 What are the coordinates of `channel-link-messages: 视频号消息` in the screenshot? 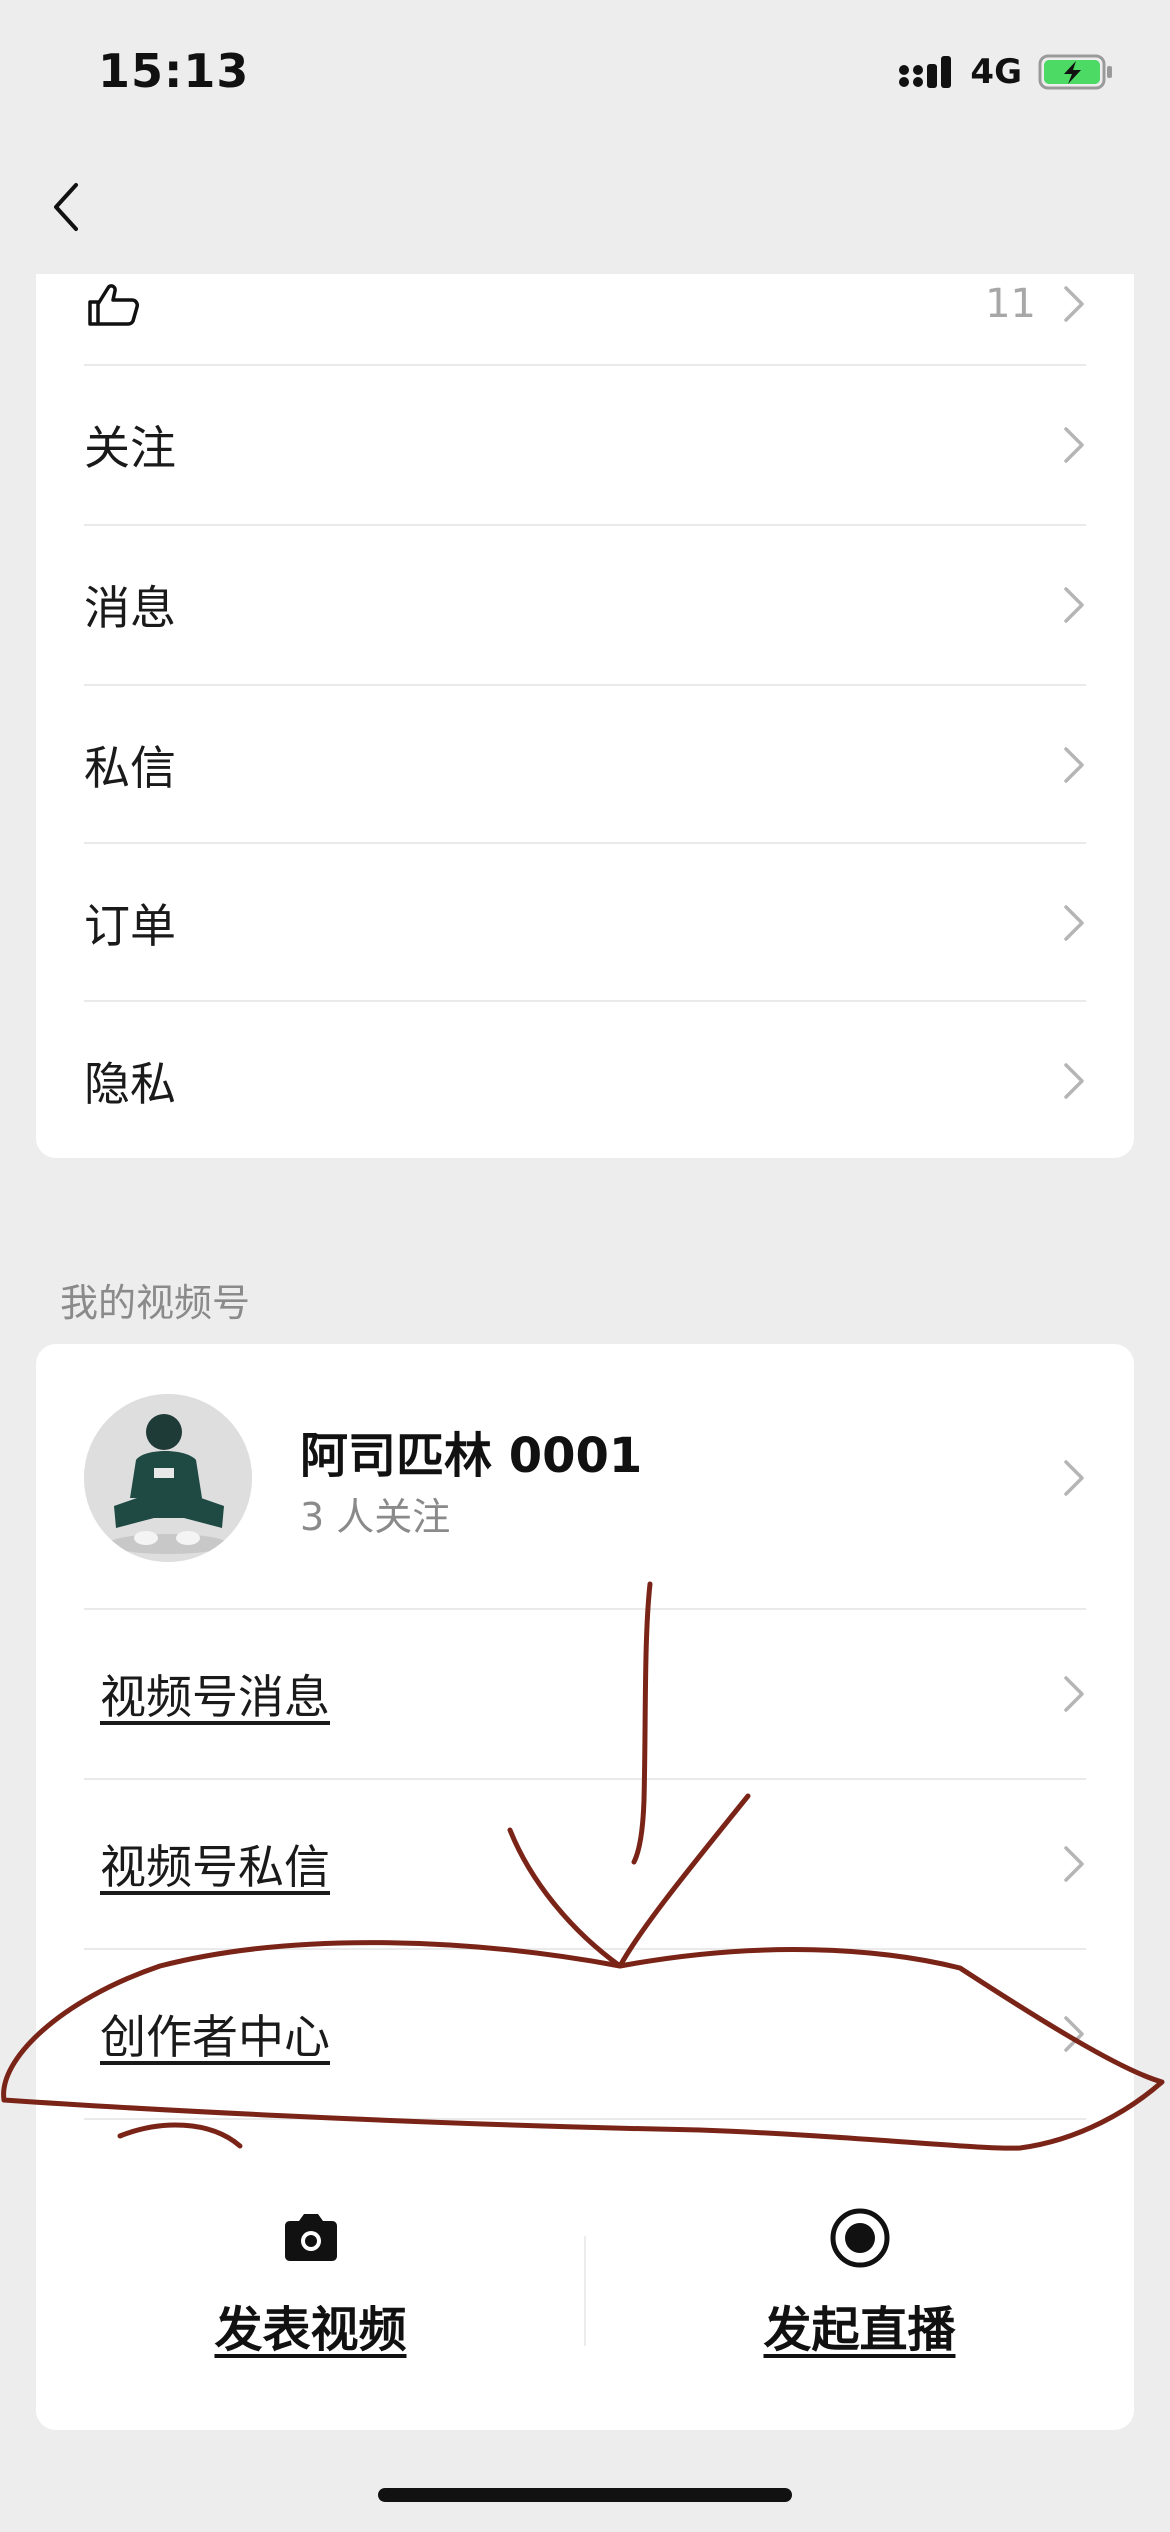 It's located at (585, 1694).